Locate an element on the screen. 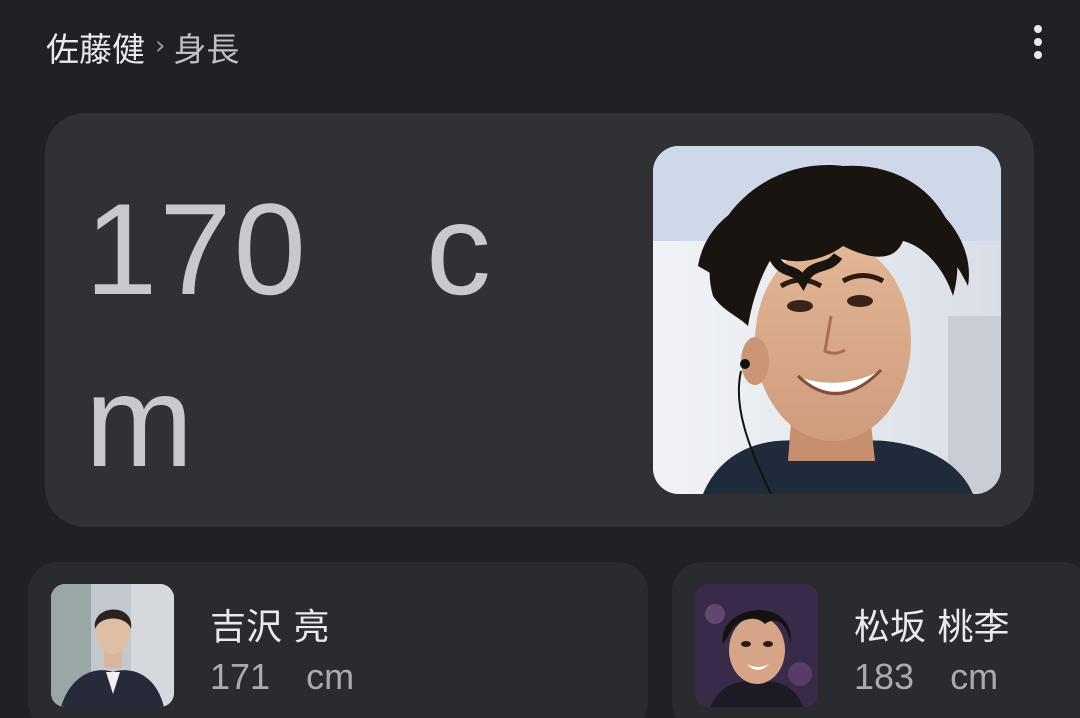  related-name-1: 吉沢 亮 is located at coordinates (270, 627).